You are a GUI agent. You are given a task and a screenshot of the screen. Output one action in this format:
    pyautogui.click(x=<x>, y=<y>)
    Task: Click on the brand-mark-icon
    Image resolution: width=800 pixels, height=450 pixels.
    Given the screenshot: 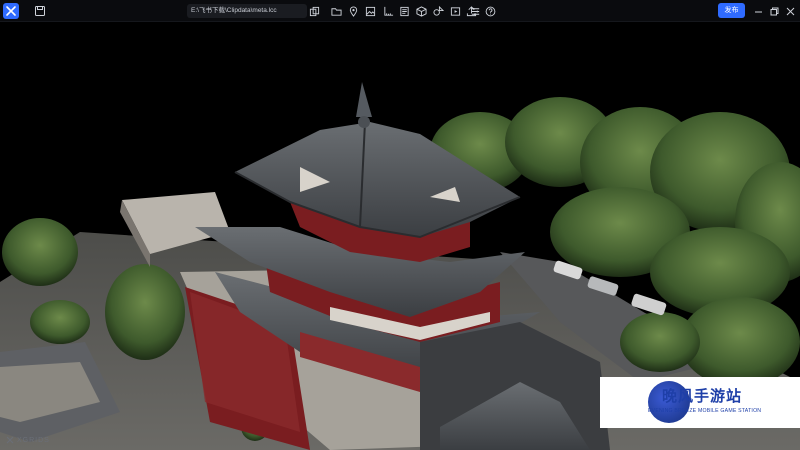 What is the action you would take?
    pyautogui.click(x=10, y=440)
    